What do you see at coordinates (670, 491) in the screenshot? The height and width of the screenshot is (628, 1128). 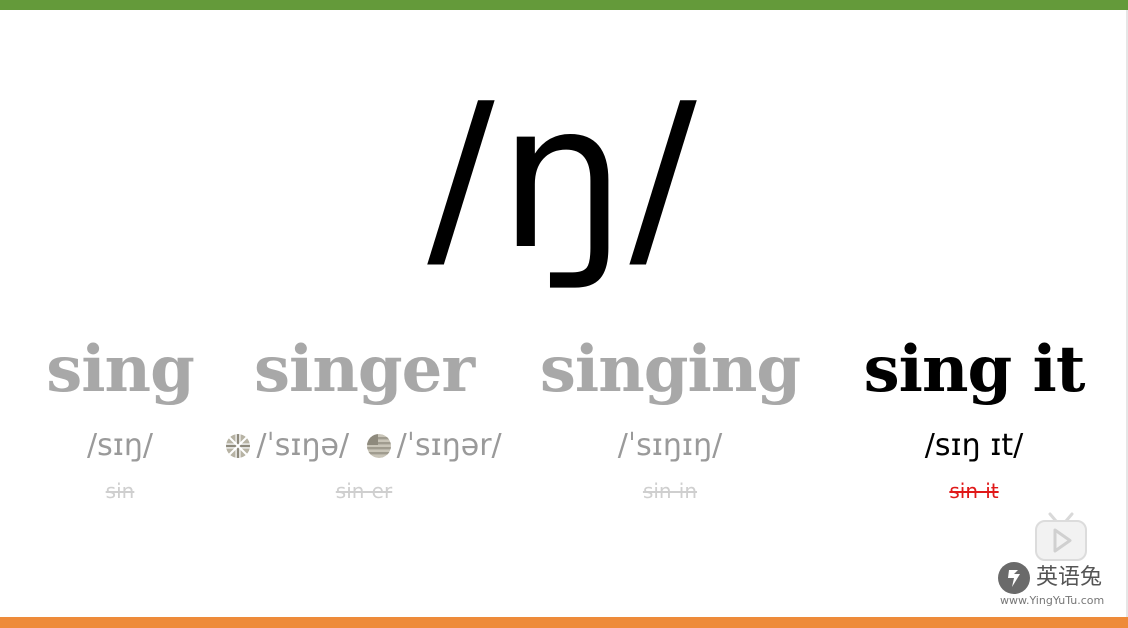 I see `mispronunciation-hint: sin-in` at bounding box center [670, 491].